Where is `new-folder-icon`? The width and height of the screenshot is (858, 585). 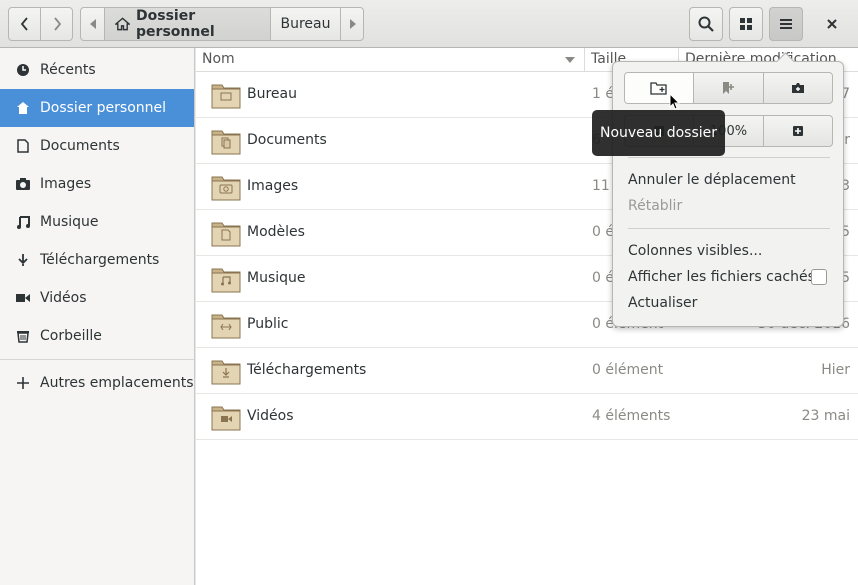
new-folder-icon is located at coordinates (658, 88).